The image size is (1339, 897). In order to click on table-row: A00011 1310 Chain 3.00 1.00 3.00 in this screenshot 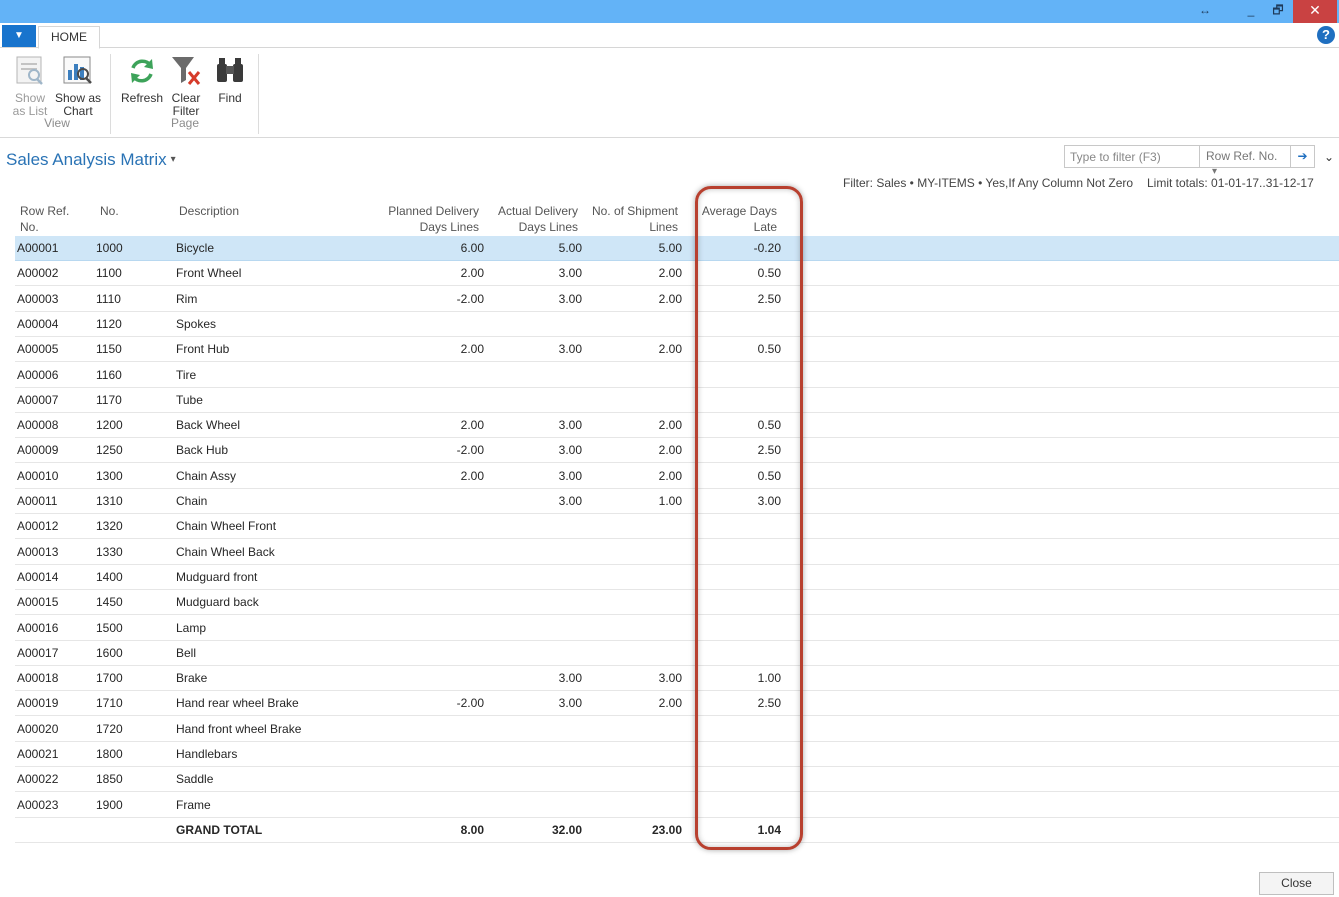, I will do `click(677, 501)`.